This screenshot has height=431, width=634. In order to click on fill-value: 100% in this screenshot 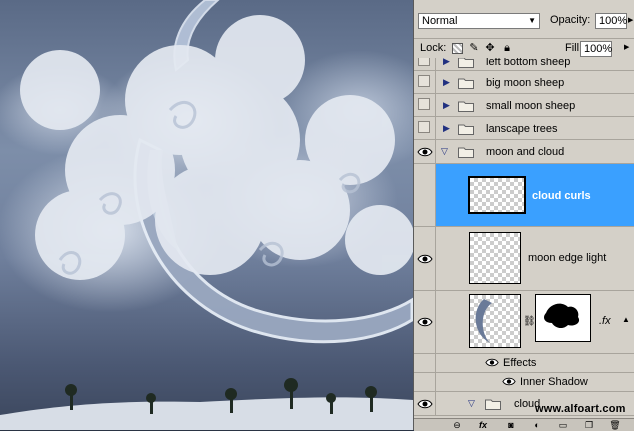, I will do `click(598, 49)`.